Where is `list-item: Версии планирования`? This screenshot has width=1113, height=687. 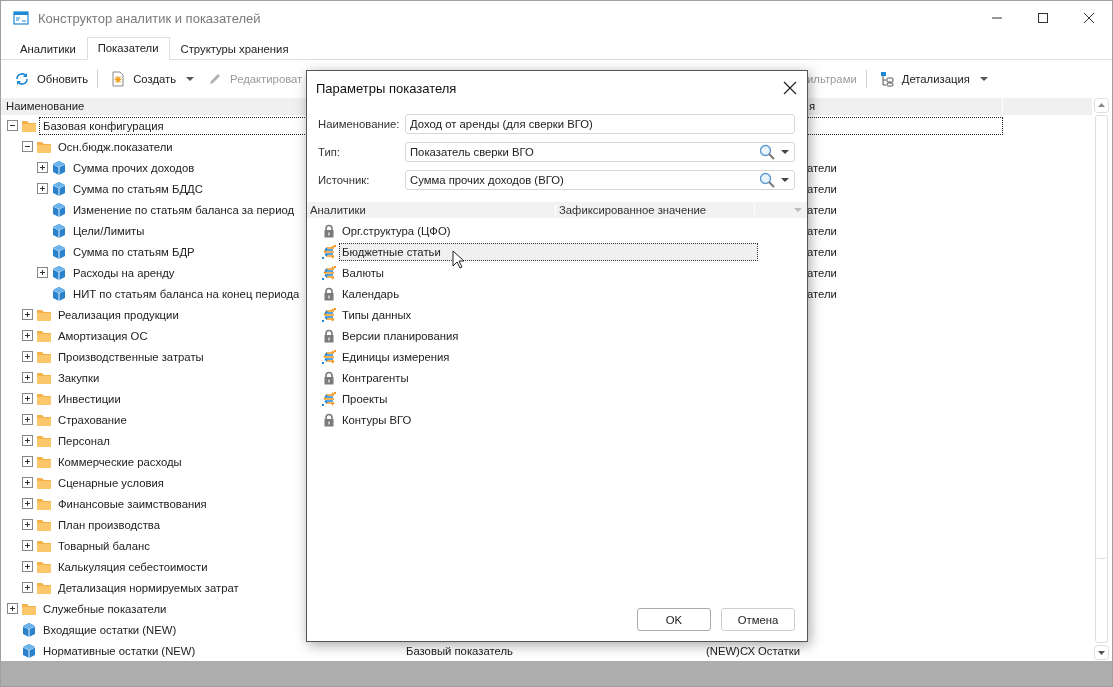 list-item: Версии планирования is located at coordinates (548, 335).